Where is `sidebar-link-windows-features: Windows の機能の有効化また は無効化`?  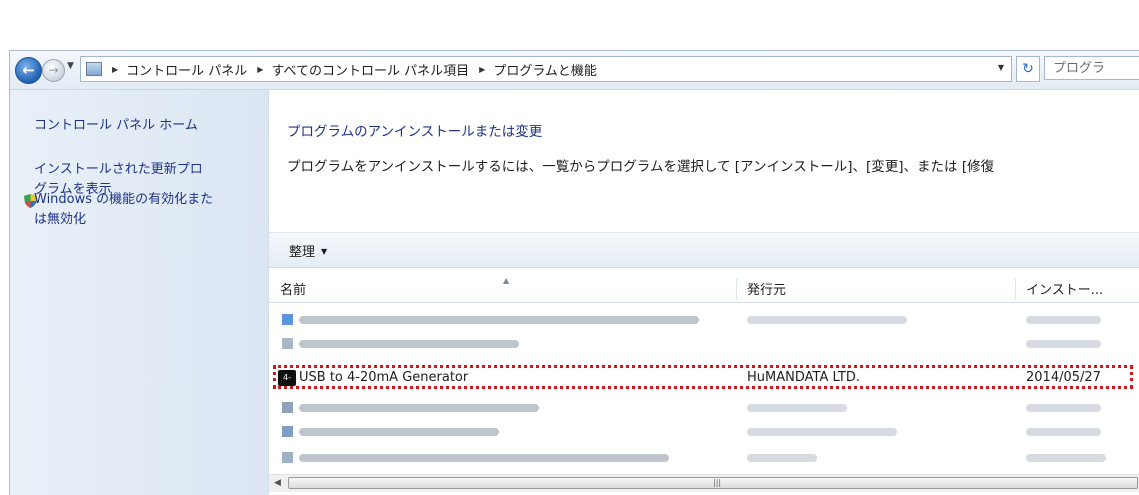
sidebar-link-windows-features: Windows の機能の有効化また は無効化 is located at coordinates (123, 210).